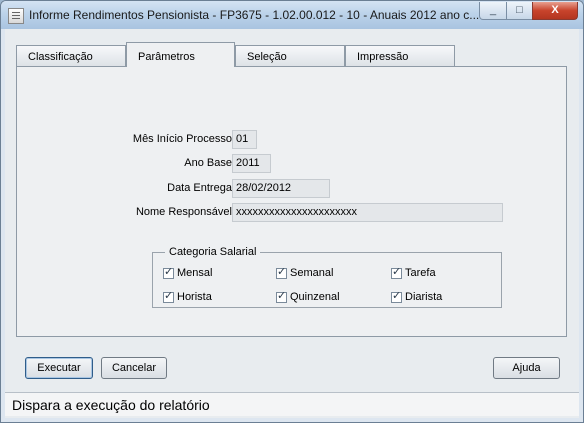 This screenshot has height=423, width=584. Describe the element at coordinates (183, 139) in the screenshot. I see `mes-inicio-label: Mês Início Processo:` at that location.